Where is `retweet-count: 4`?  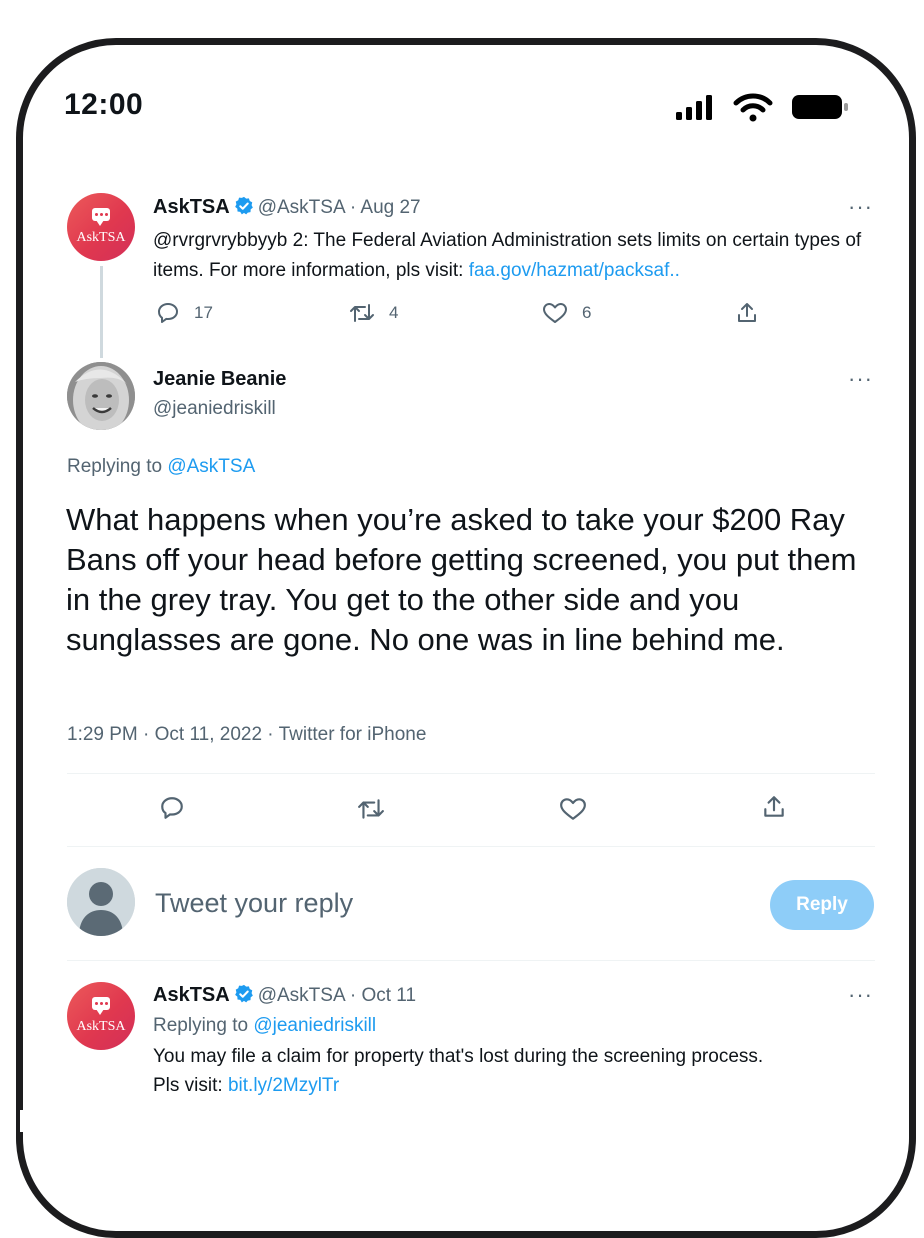 retweet-count: 4 is located at coordinates (394, 312).